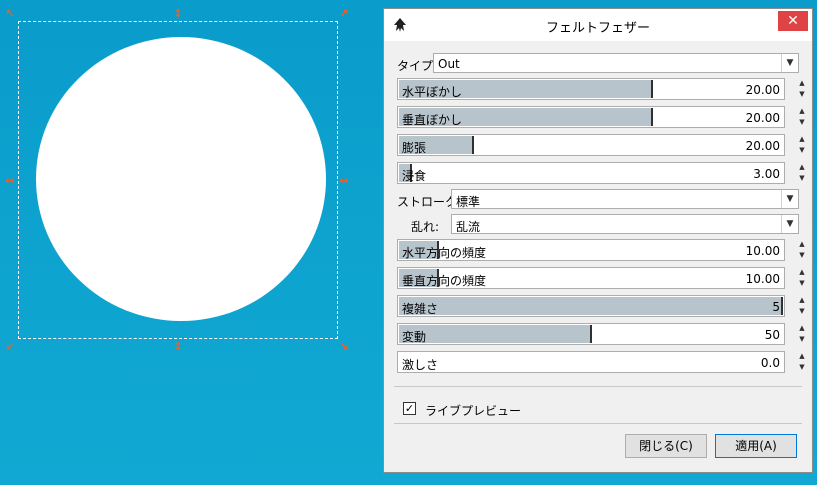  I want to click on stroke-row: ストローク: 標準 ▼, so click(598, 200).